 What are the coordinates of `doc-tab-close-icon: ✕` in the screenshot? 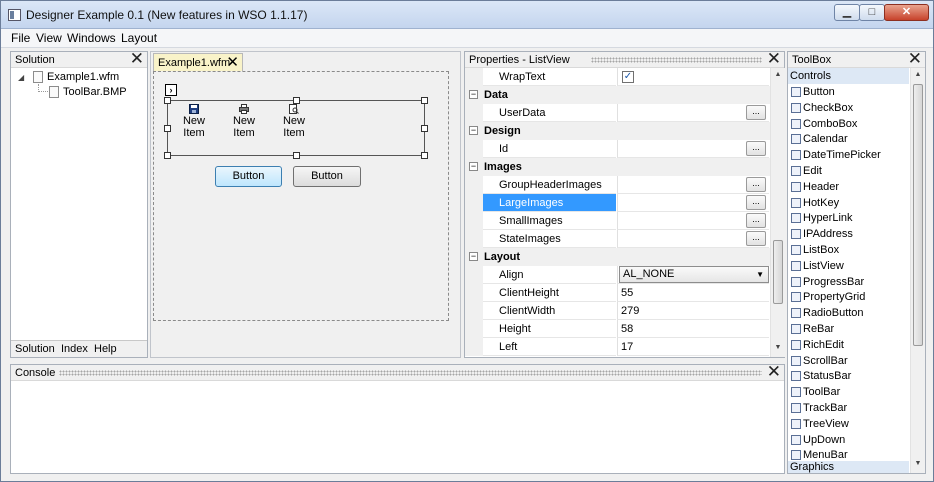 It's located at (232, 62).